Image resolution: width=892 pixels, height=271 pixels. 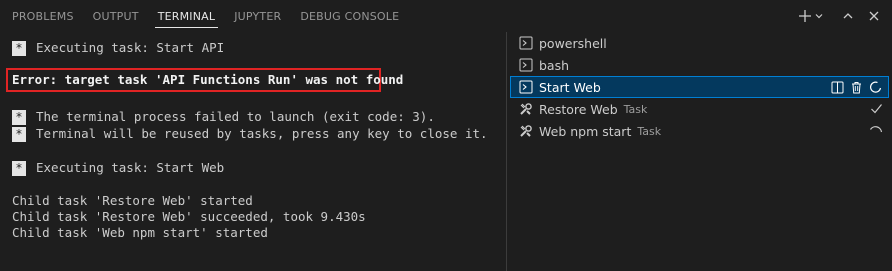 I want to click on chevron-down-icon, so click(x=819, y=16).